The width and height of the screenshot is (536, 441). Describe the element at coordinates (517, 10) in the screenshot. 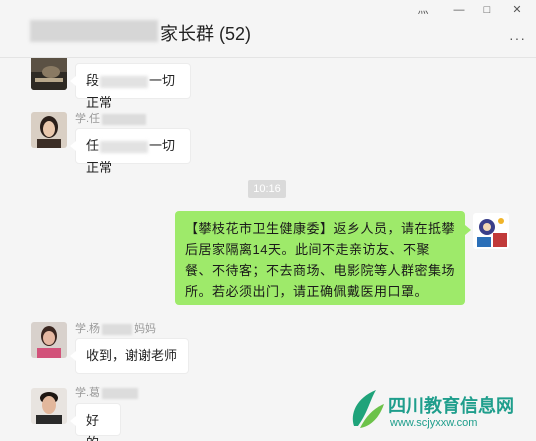

I see `close-icon: ✕` at that location.